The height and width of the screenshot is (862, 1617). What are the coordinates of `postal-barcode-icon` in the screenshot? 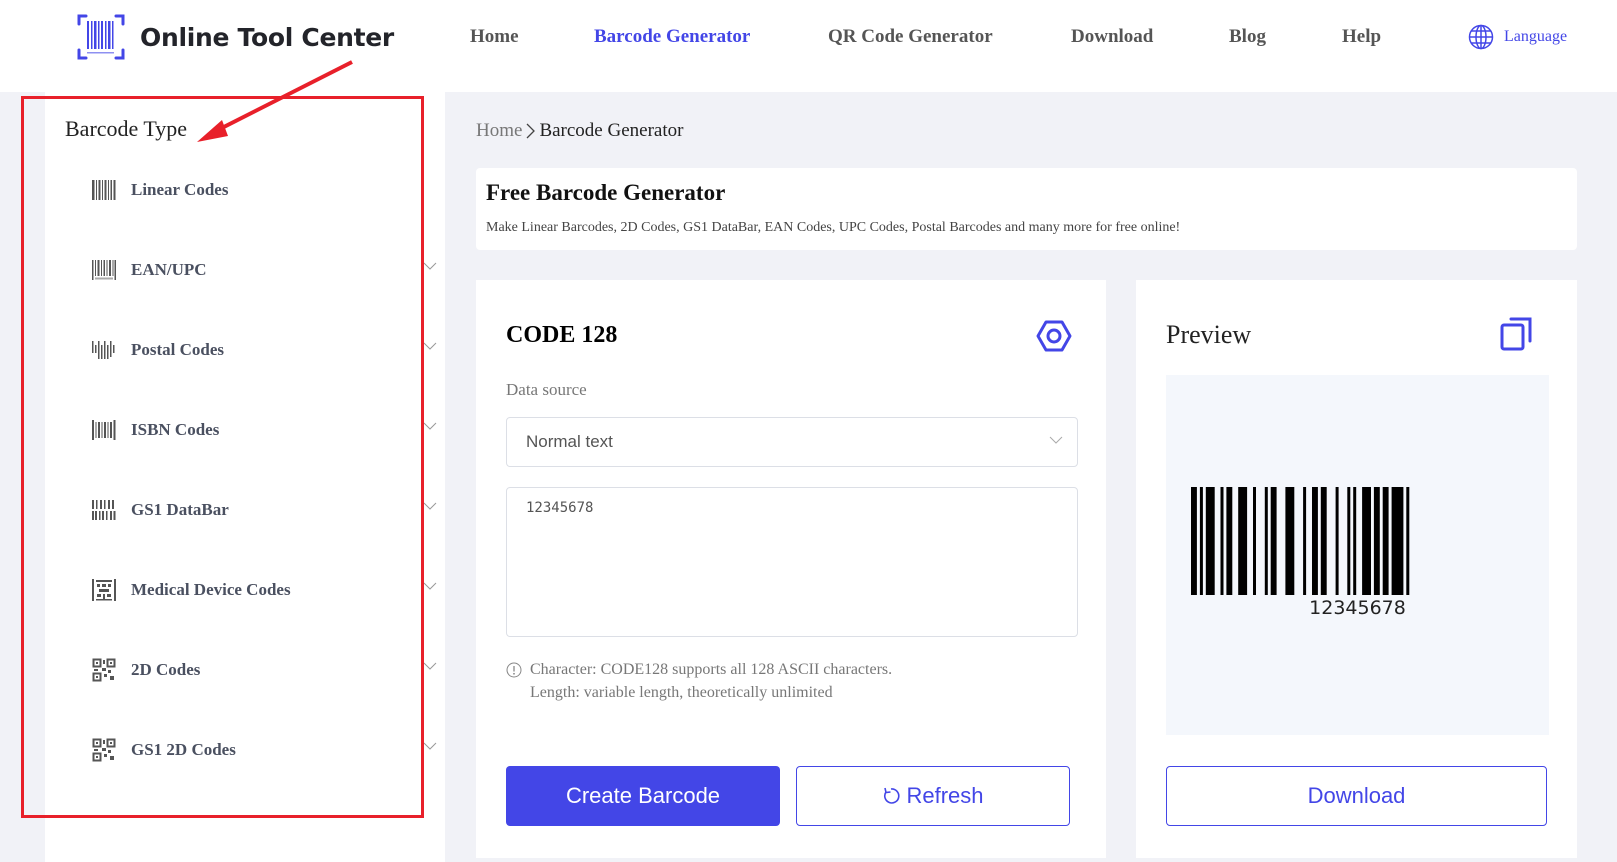 It's located at (104, 350).